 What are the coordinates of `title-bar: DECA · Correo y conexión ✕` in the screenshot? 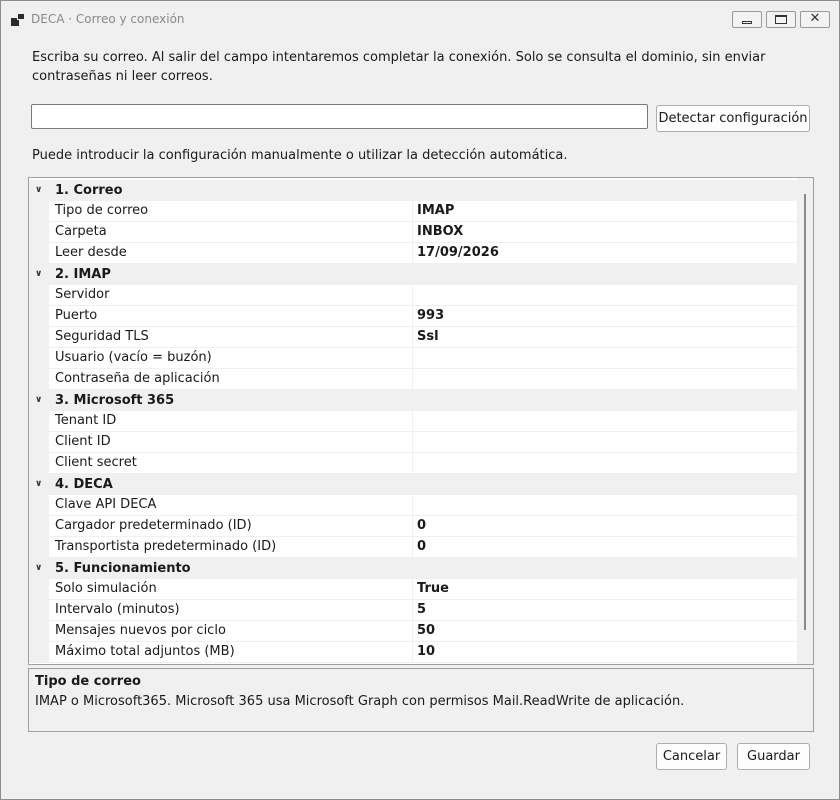 It's located at (420, 20).